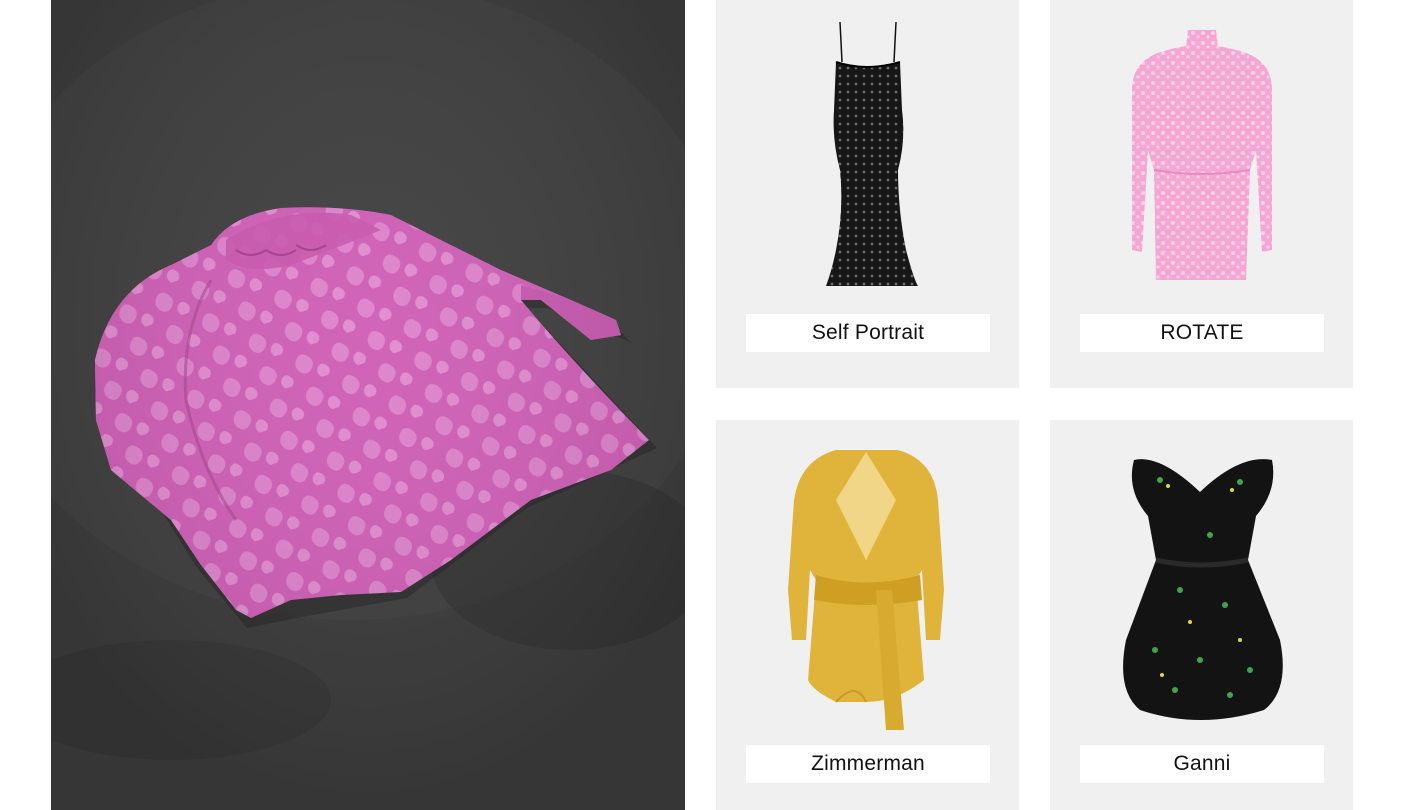  I want to click on brand-label-button: Ganni, so click(1202, 764).